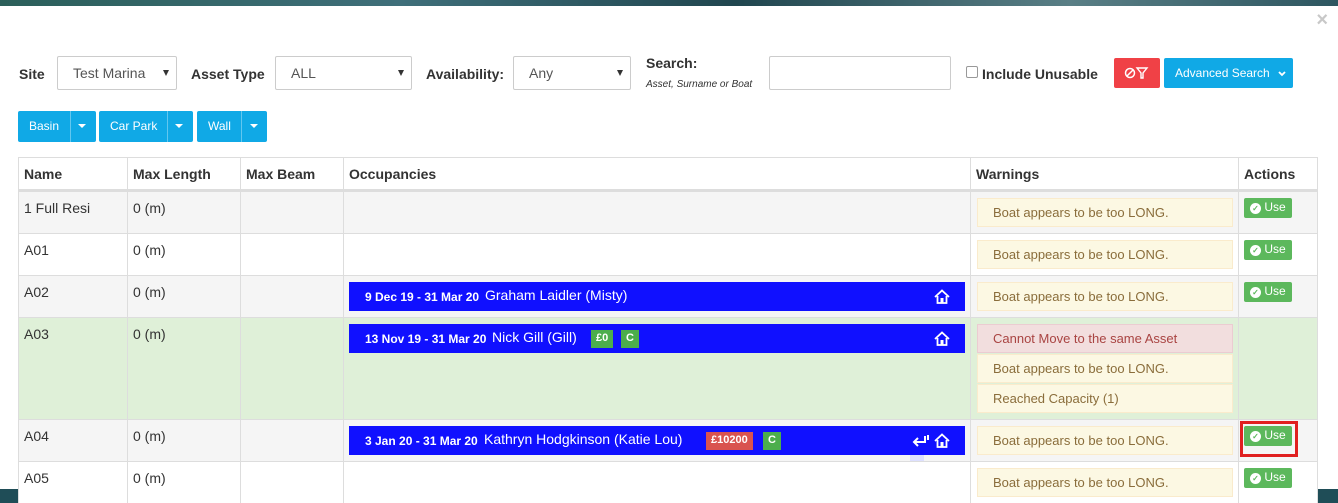 Image resolution: width=1338 pixels, height=503 pixels. Describe the element at coordinates (1222, 73) in the screenshot. I see `advanced-search-label: Advanced Search` at that location.